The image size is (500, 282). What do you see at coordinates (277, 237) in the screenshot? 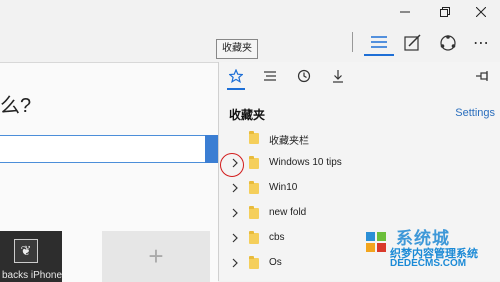
I see `folder-label: cbs` at bounding box center [277, 237].